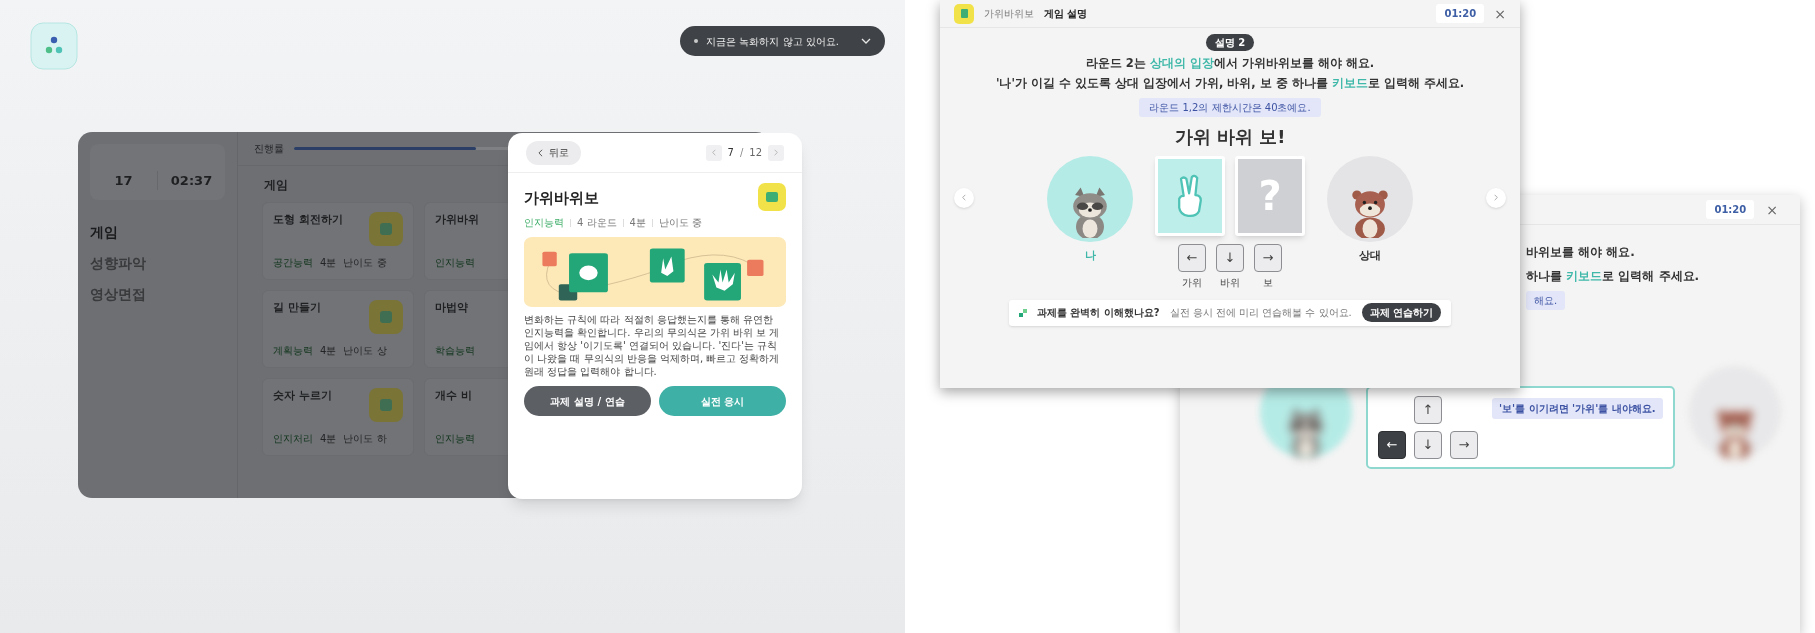 This screenshot has height=633, width=1815. What do you see at coordinates (293, 263) in the screenshot?
I see `game-meta: 공간능력` at bounding box center [293, 263].